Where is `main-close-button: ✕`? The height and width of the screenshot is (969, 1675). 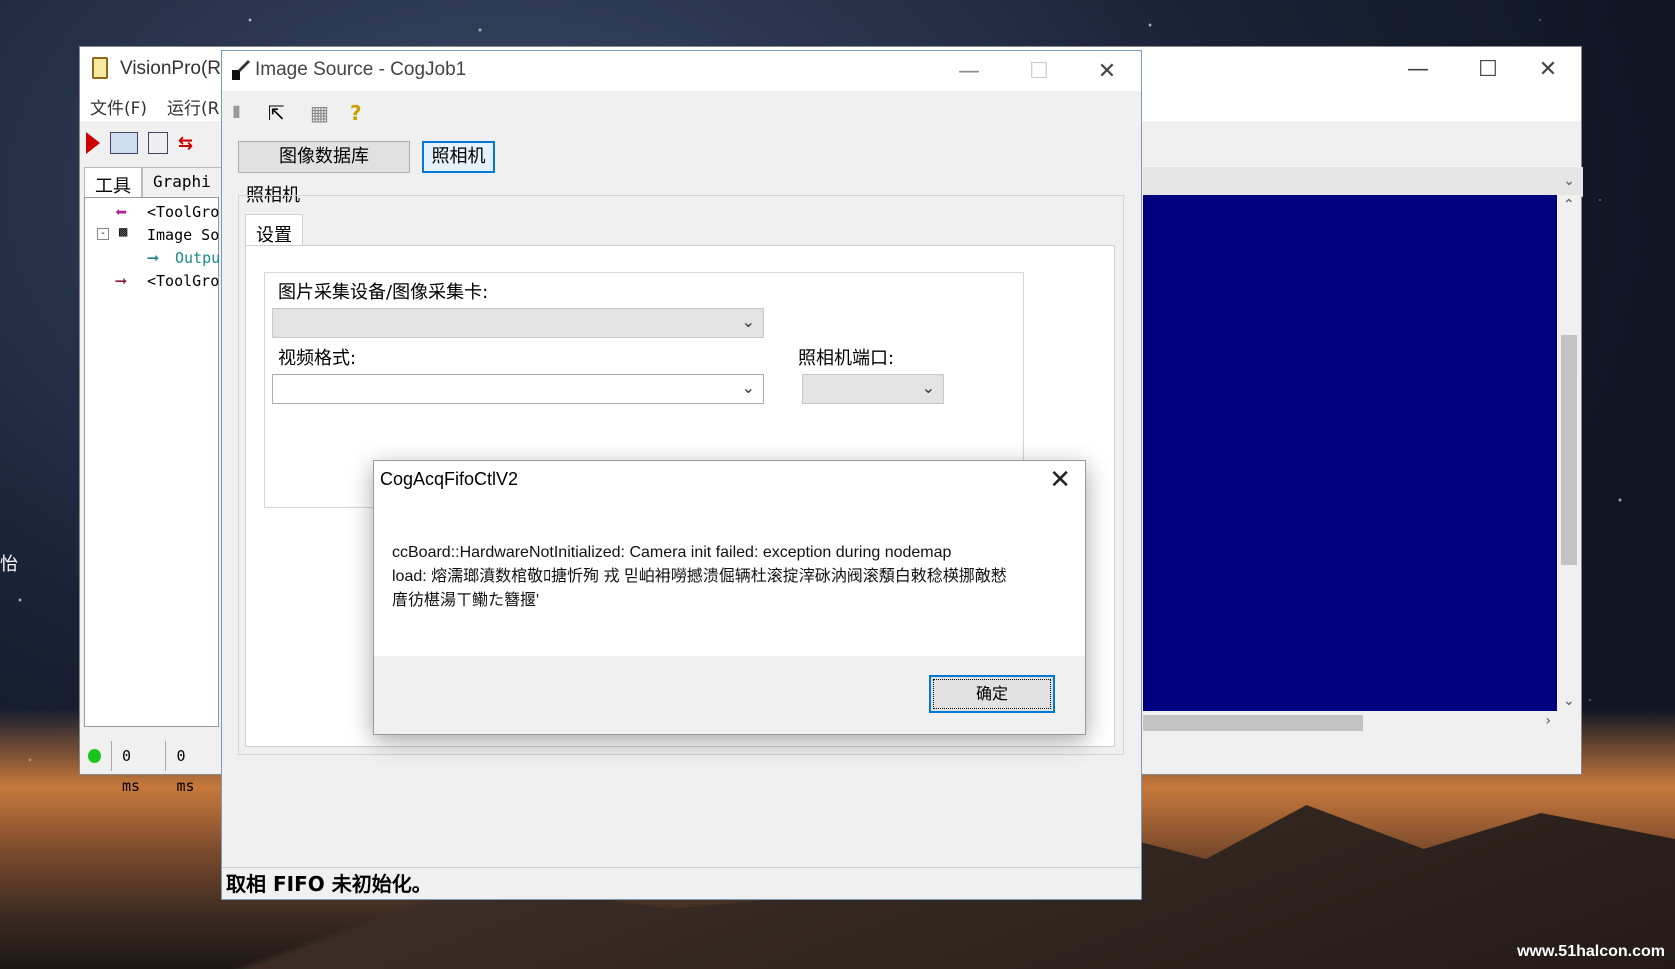 main-close-button: ✕ is located at coordinates (1548, 69).